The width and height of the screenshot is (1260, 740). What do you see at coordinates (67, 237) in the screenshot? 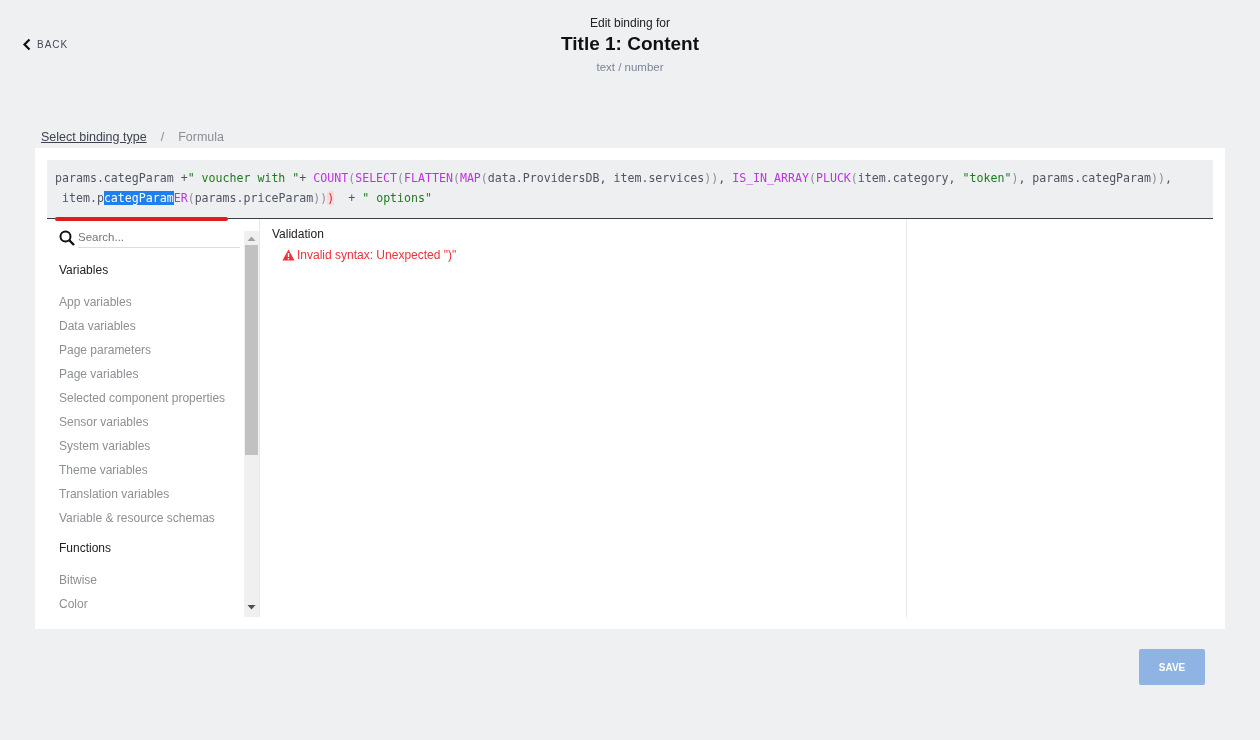
I see `search-icon` at bounding box center [67, 237].